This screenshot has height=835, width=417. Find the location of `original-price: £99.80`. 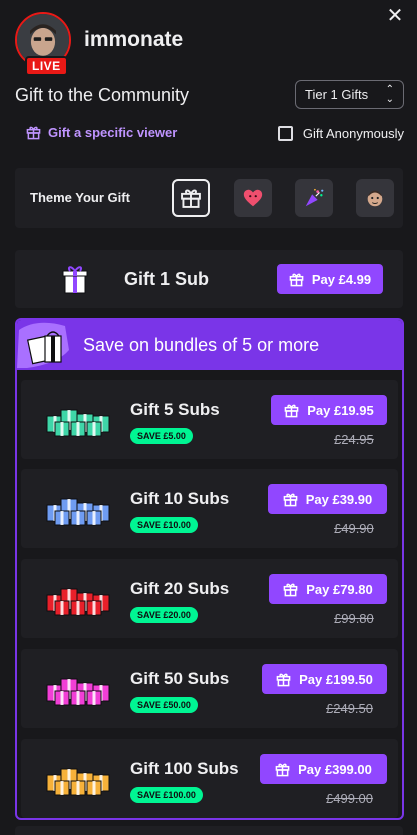

original-price: £99.80 is located at coordinates (354, 618).